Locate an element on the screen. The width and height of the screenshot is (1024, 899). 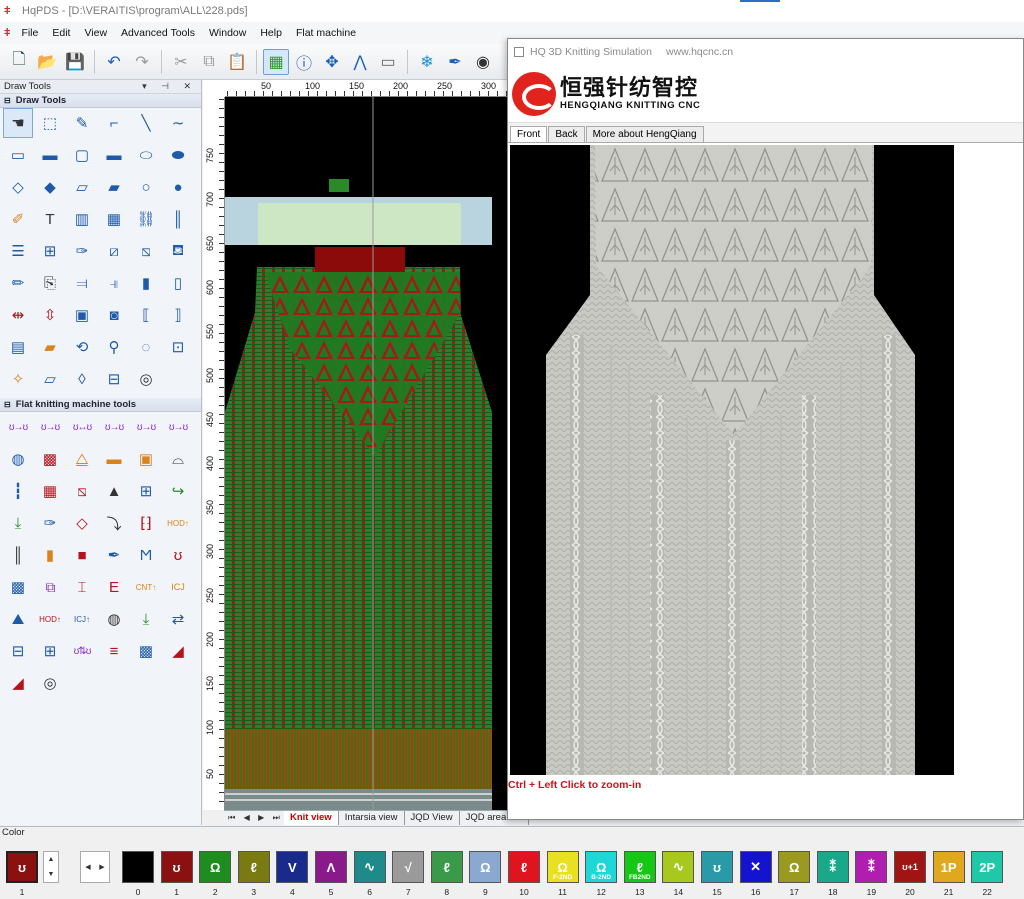
bracket2-icon: ⟧ is located at coordinates (178, 315).